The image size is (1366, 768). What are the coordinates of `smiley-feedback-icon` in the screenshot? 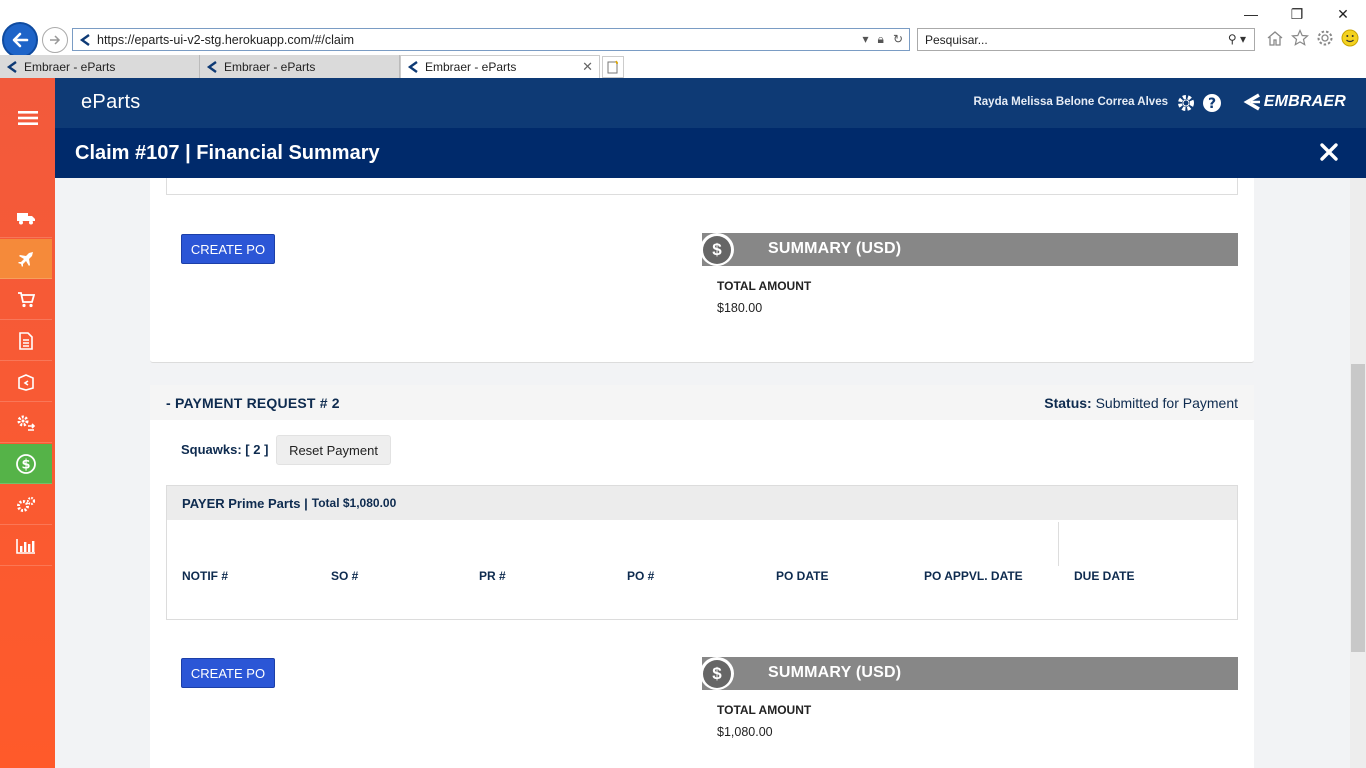 It's located at (1350, 38).